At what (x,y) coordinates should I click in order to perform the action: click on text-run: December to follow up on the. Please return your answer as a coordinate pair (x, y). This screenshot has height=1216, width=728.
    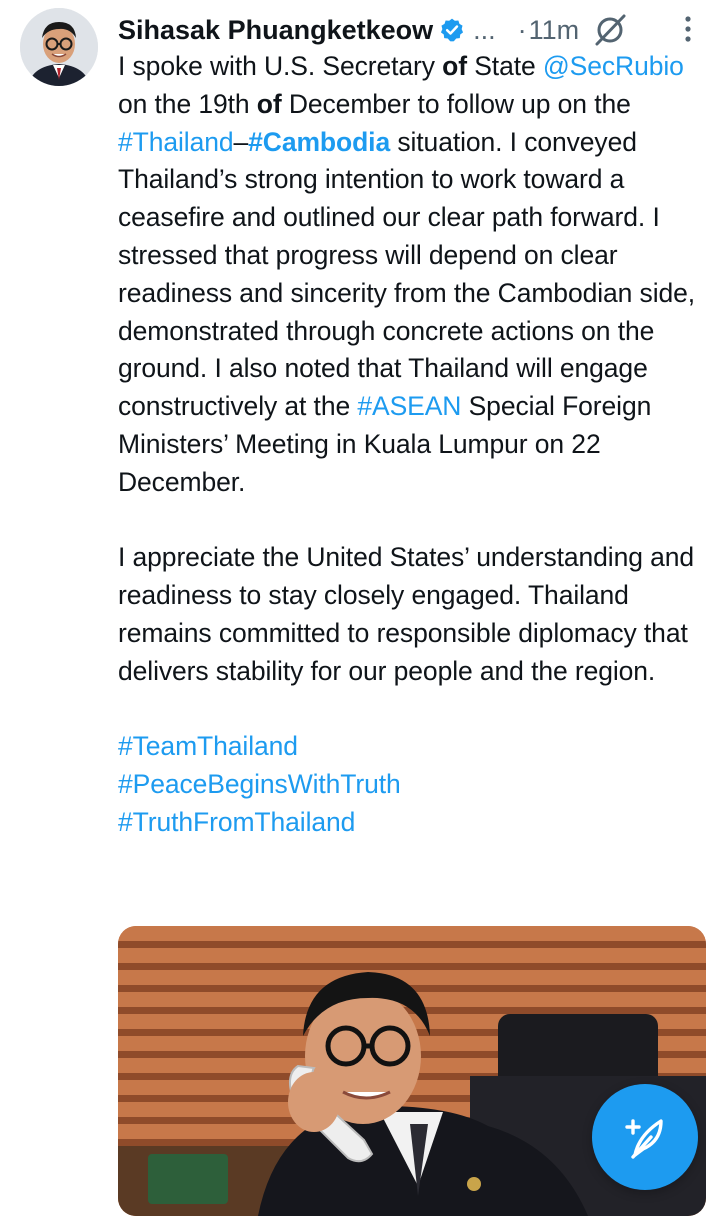
    Looking at the image, I should click on (456, 103).